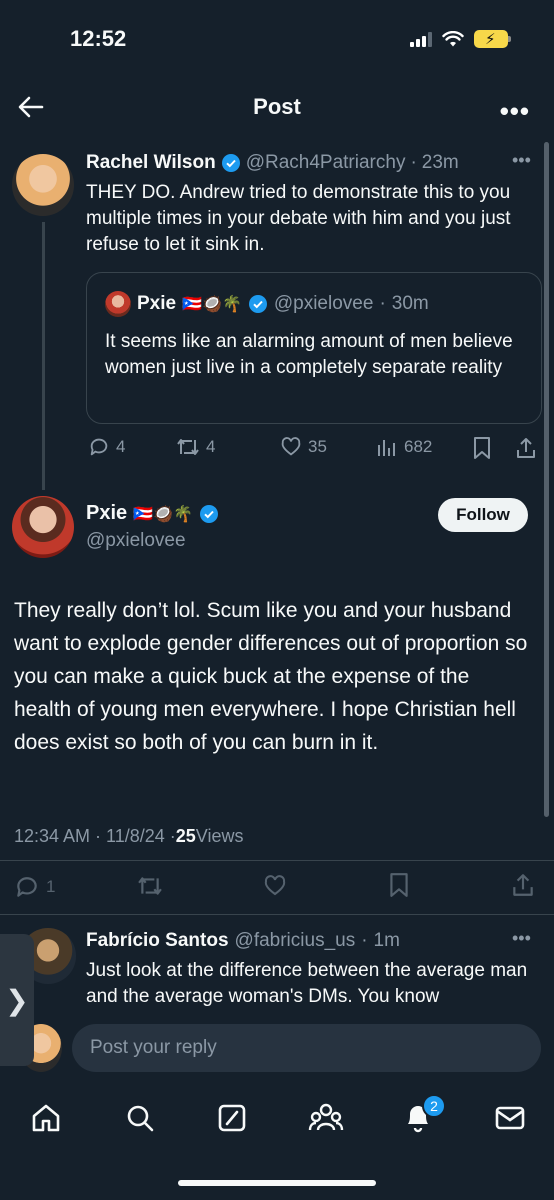 This screenshot has height=1200, width=554. Describe the element at coordinates (17, 1000) in the screenshot. I see `side-panel-tab: ❯` at that location.